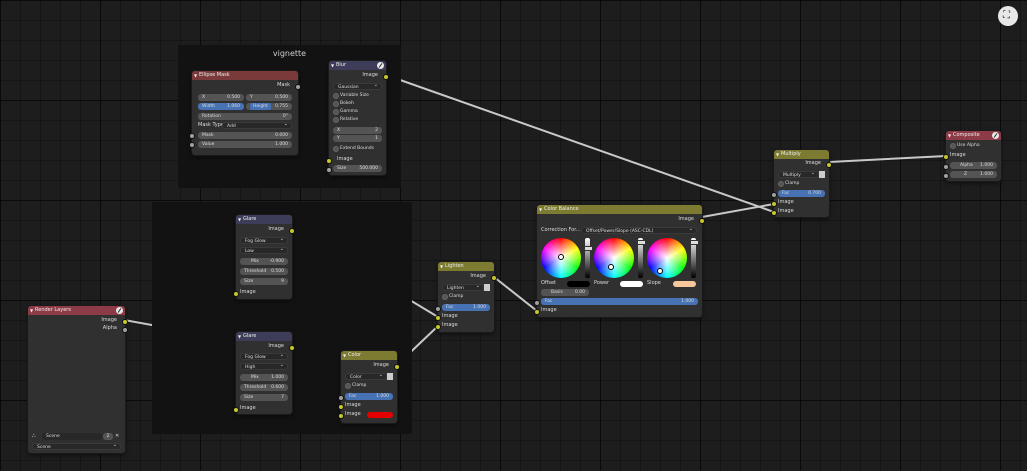  Describe the element at coordinates (192, 145) in the screenshot. I see `input-value-socket` at that location.